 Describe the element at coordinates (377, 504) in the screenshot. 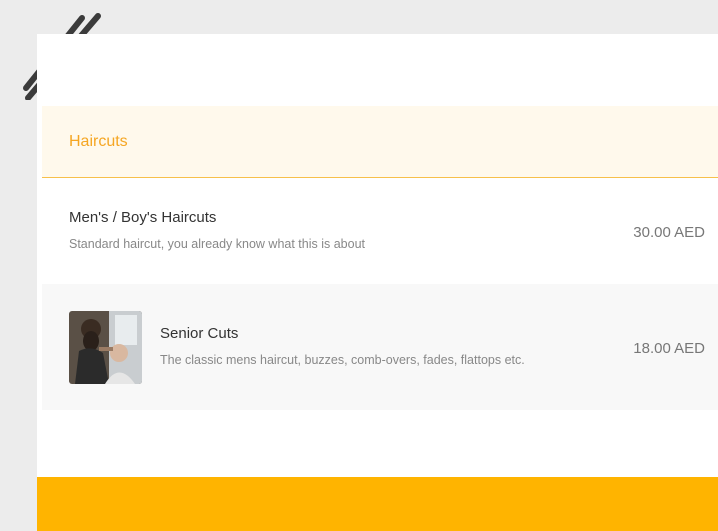

I see `footer-bar` at that location.